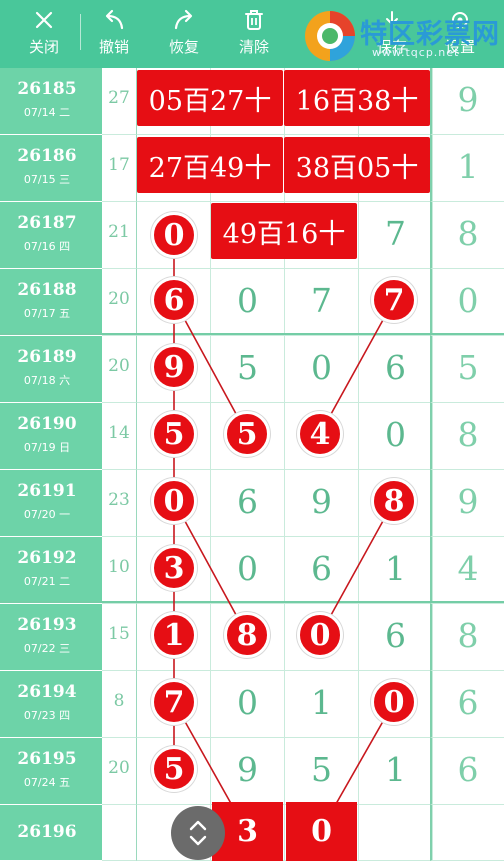  Describe the element at coordinates (284, 231) in the screenshot. I see `pair-box: 49百16十` at that location.